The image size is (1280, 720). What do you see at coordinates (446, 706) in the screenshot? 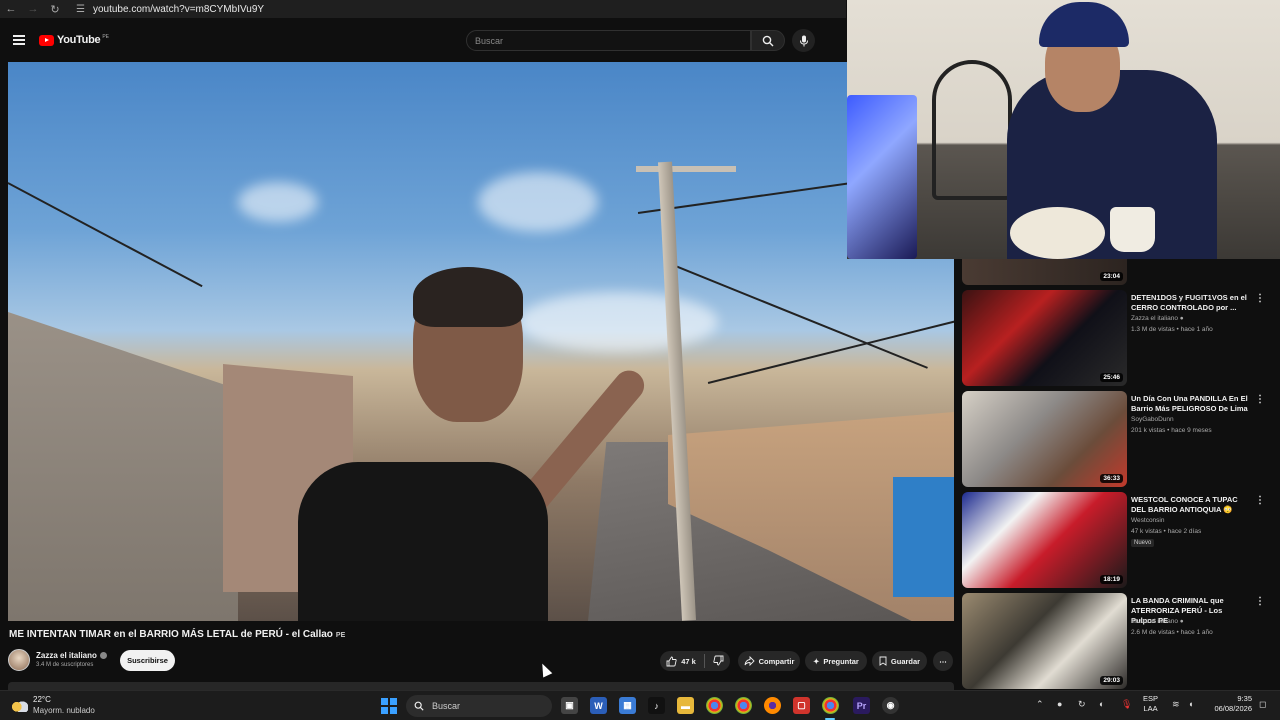
I see `taskbar-search-label: Buscar` at bounding box center [446, 706].